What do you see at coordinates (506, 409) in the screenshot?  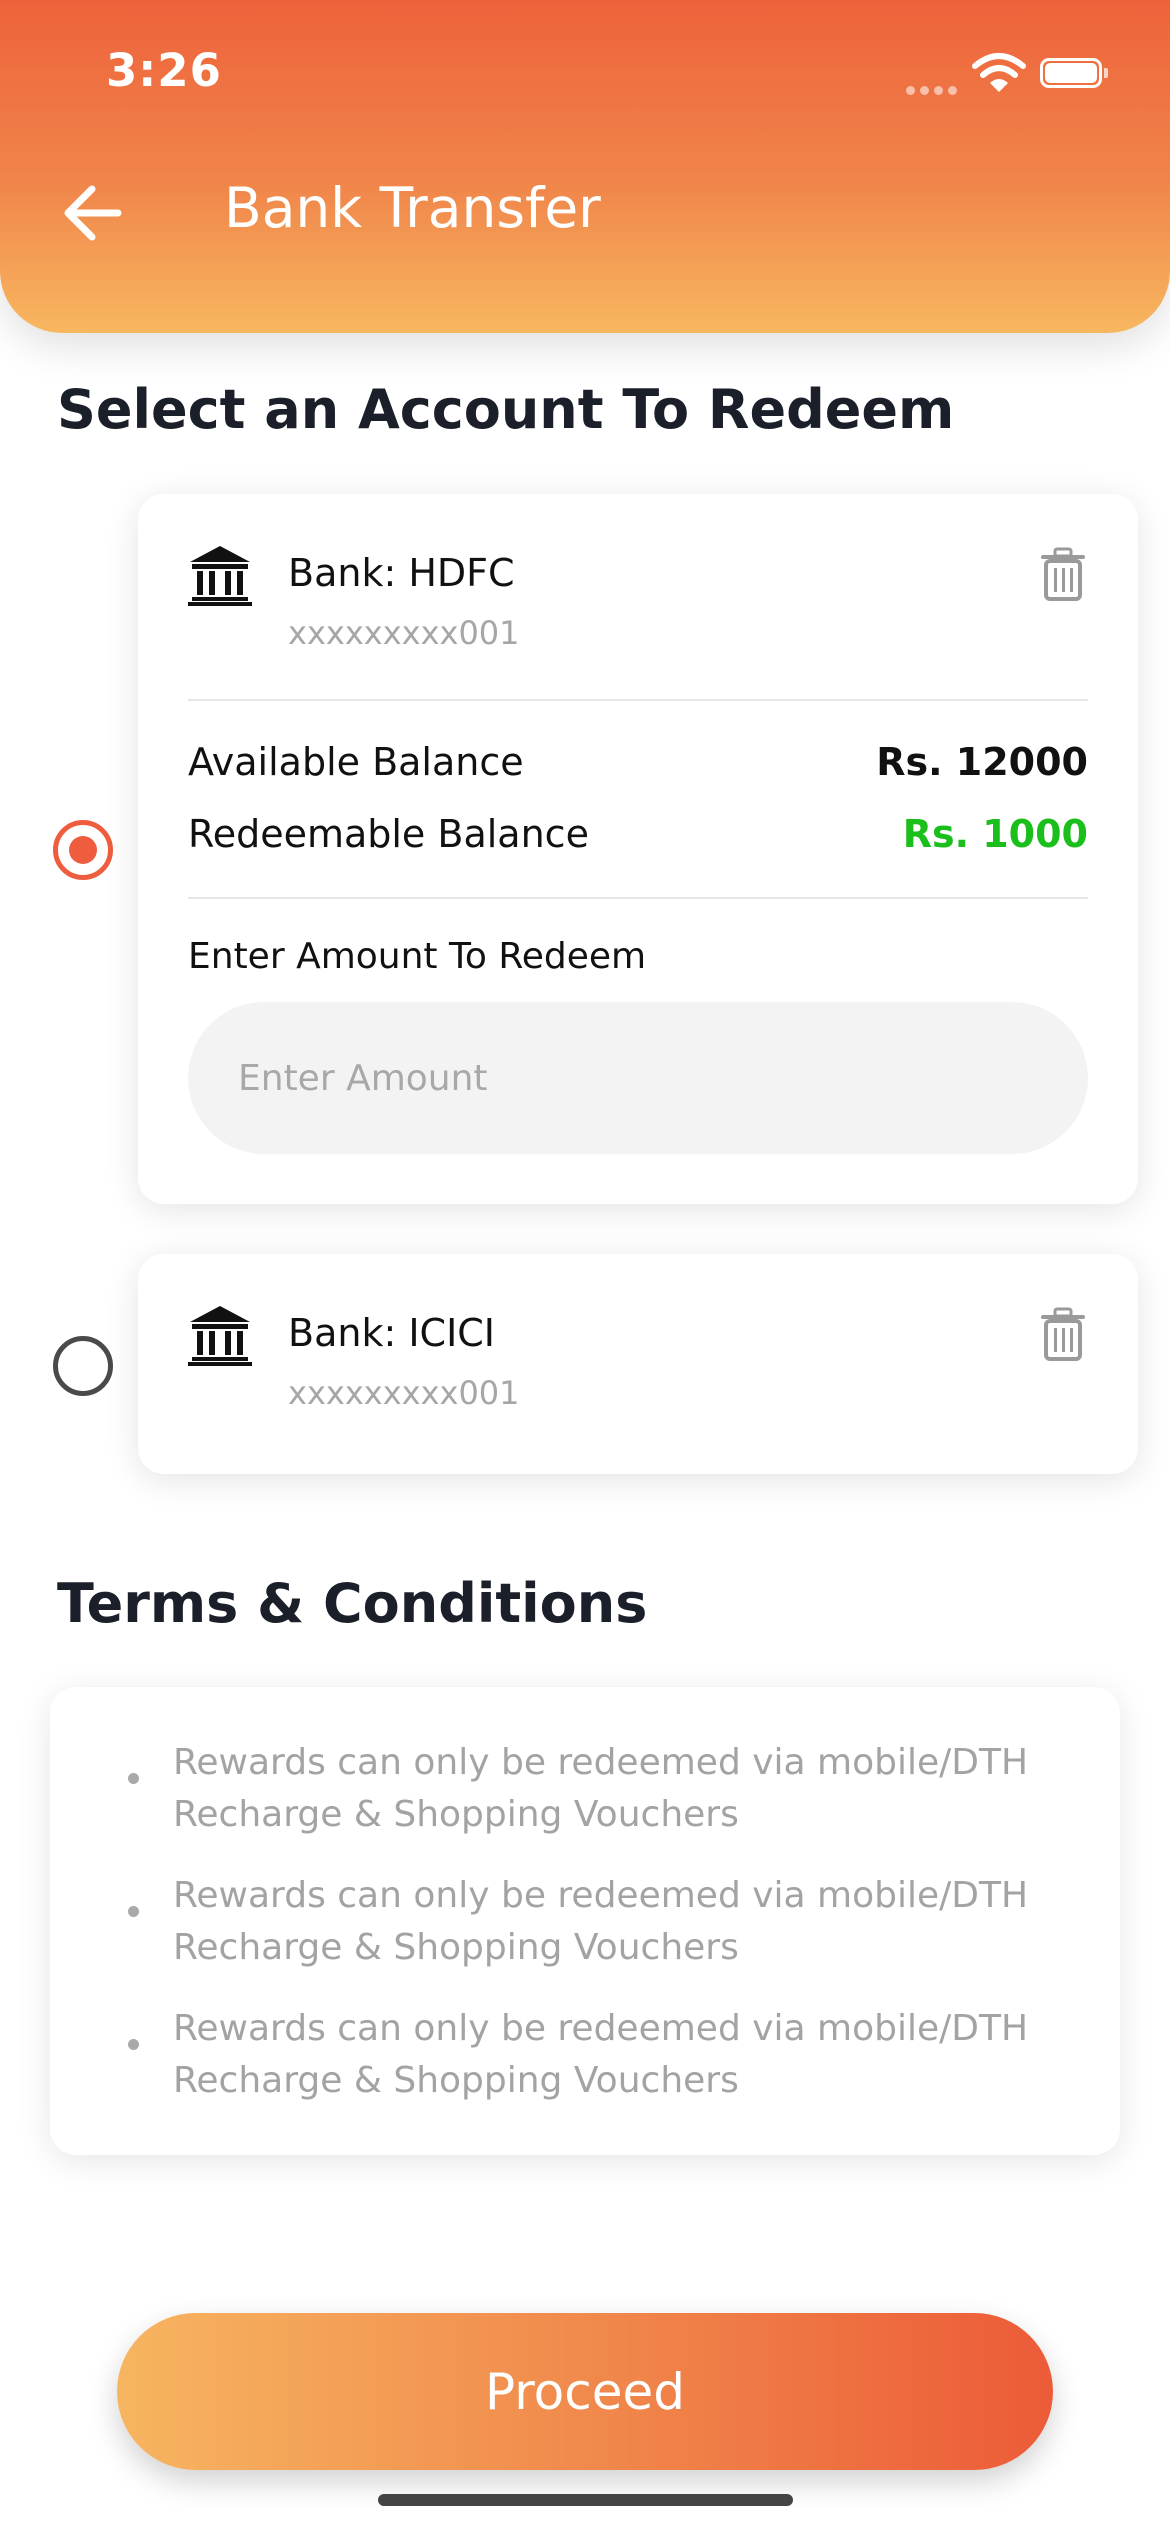 I see `select-account-heading: Select an Account To Redeem` at bounding box center [506, 409].